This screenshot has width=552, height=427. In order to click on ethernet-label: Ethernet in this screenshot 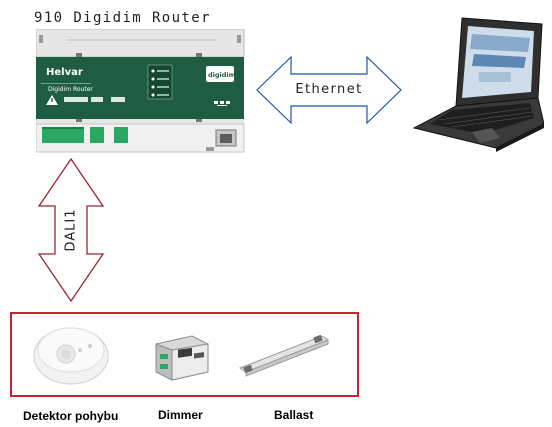, I will do `click(329, 89)`.